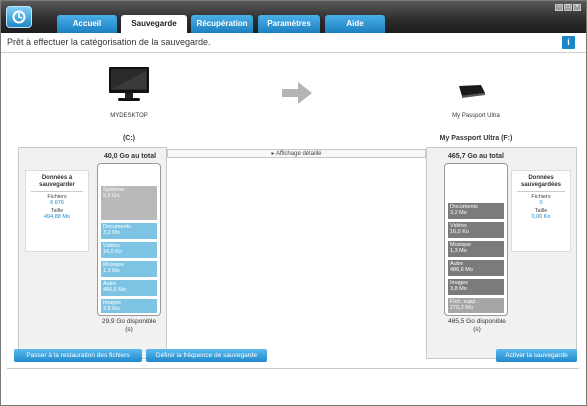  Describe the element at coordinates (577, 7) in the screenshot. I see `close-icon: ×` at that location.